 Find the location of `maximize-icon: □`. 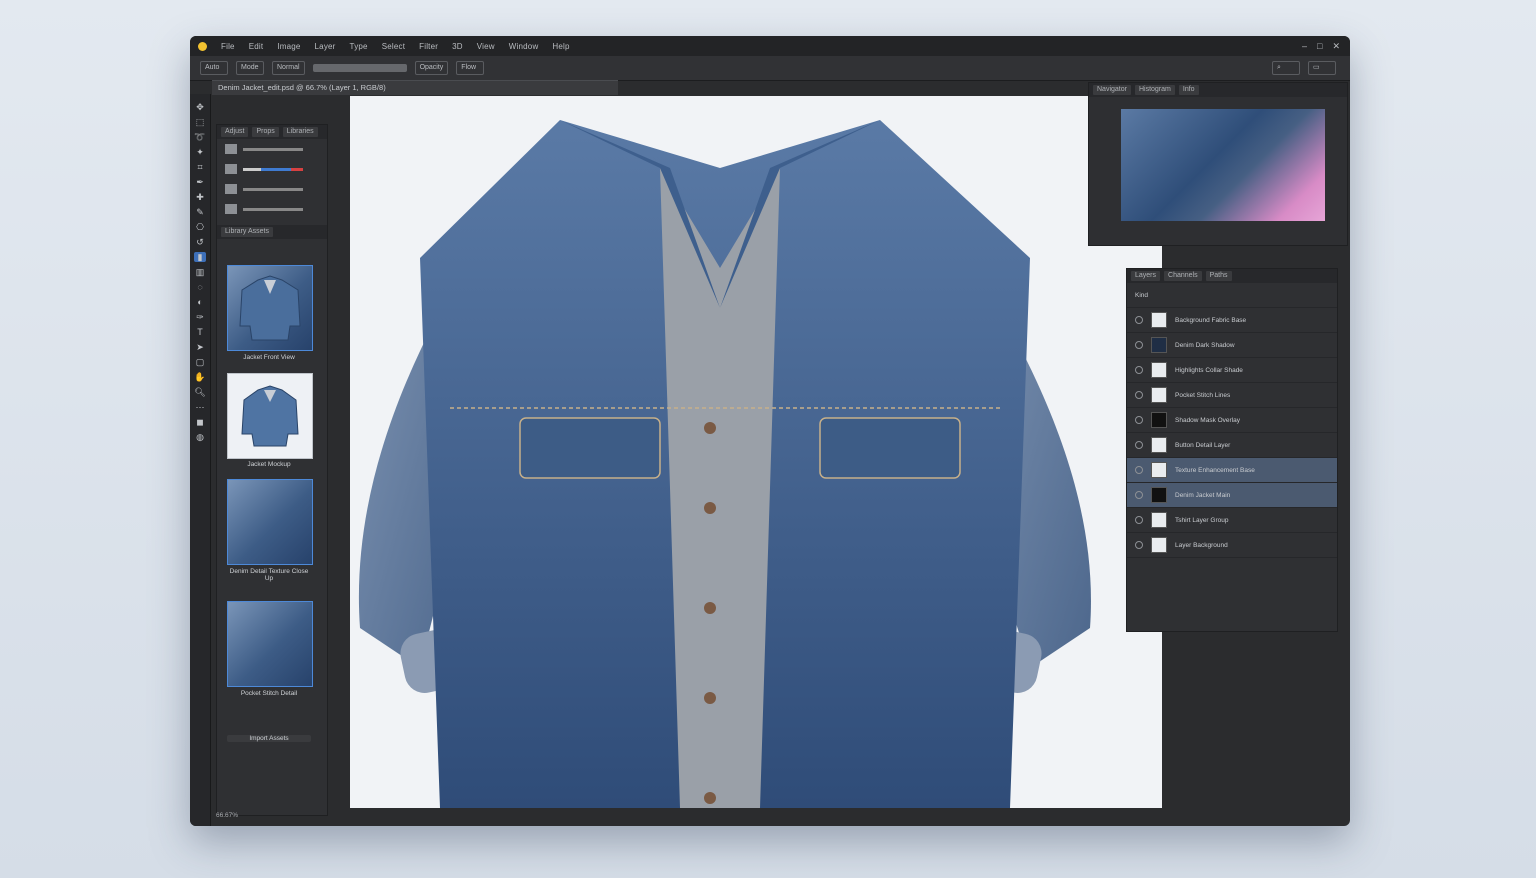

maximize-icon: □ is located at coordinates (1319, 46).